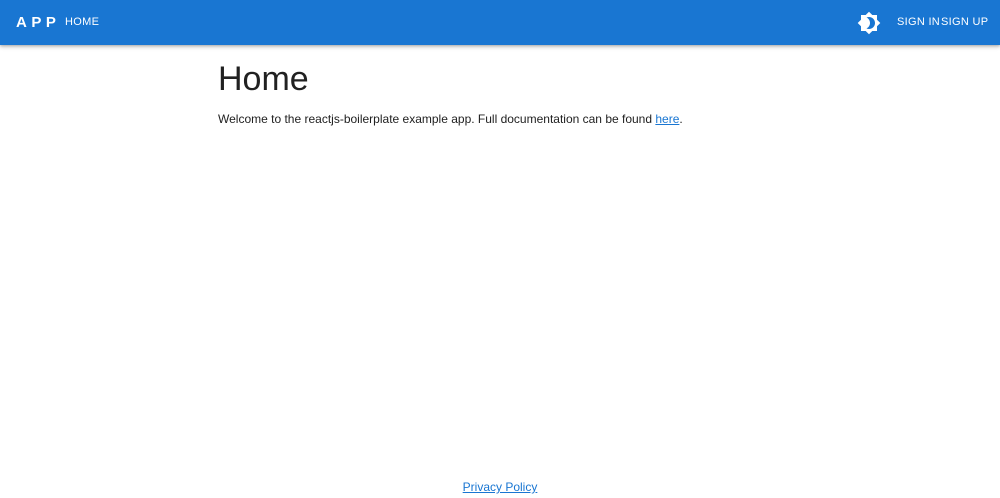 The height and width of the screenshot is (498, 1000). I want to click on nav-home-link: HOME, so click(82, 22).